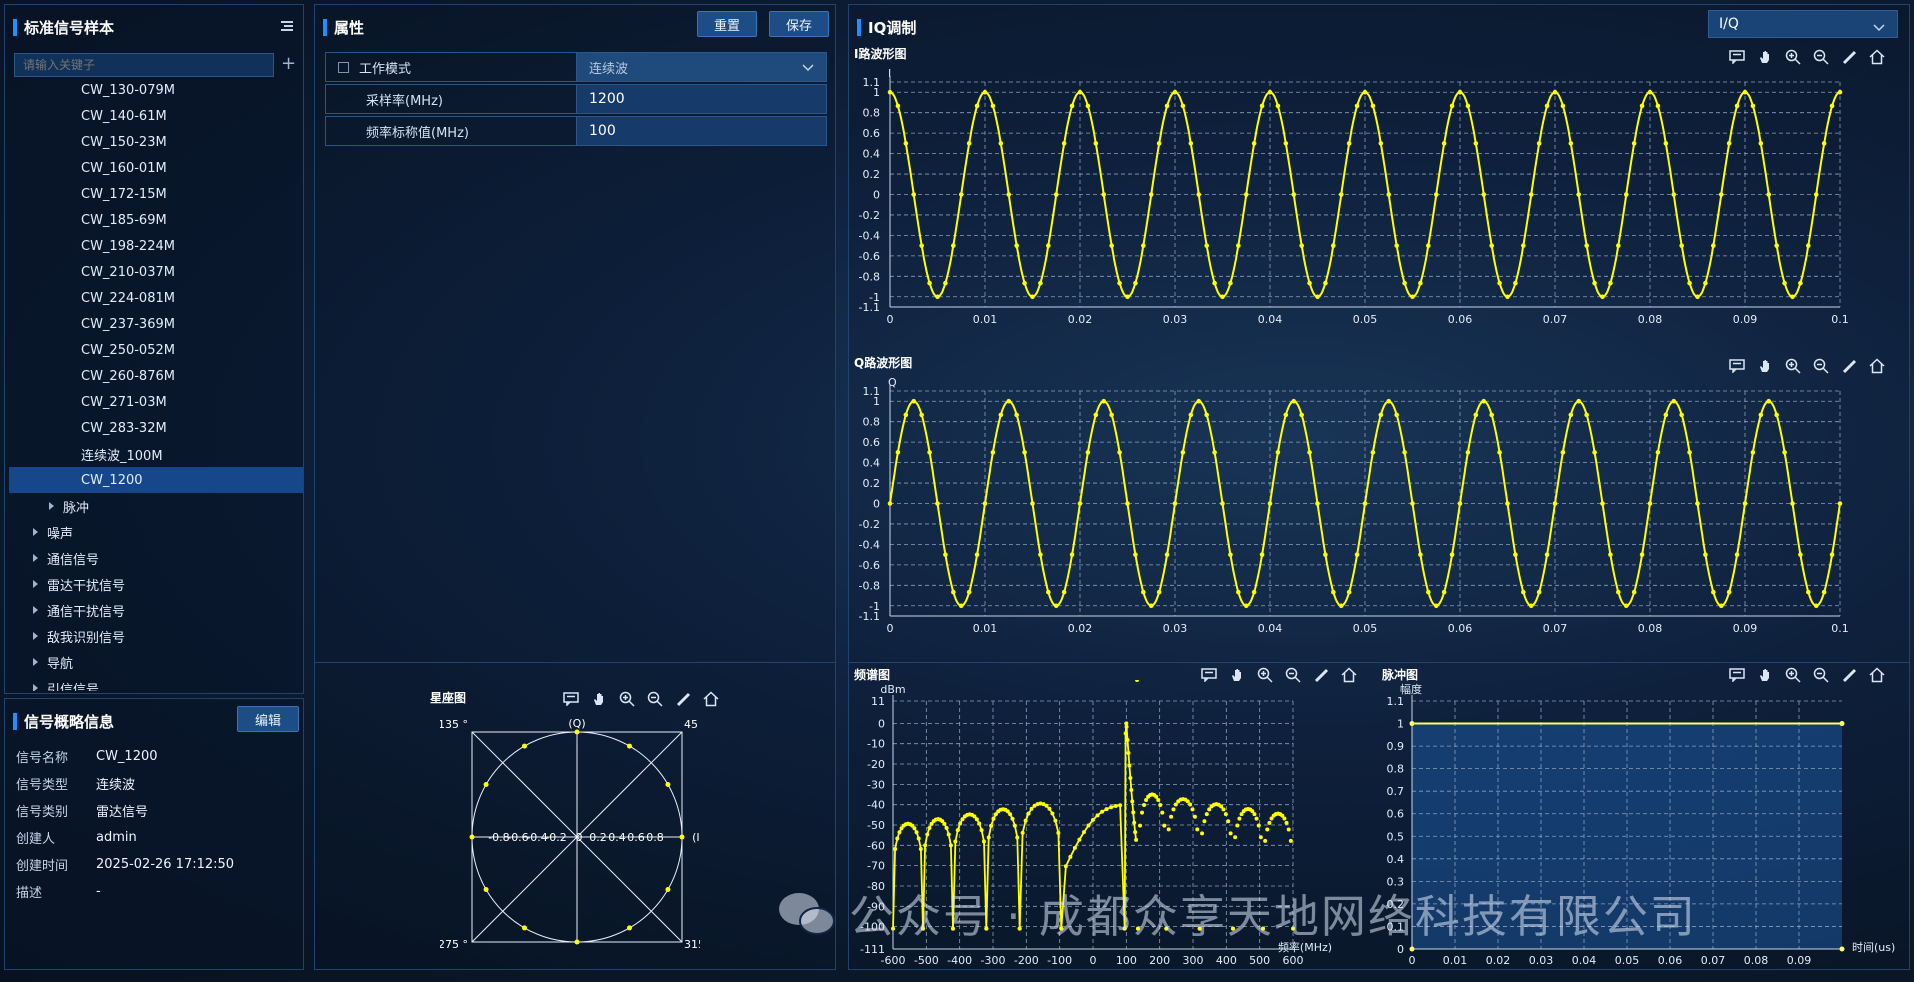 This screenshot has width=1914, height=982. What do you see at coordinates (575, 662) in the screenshot?
I see `divider-left` at bounding box center [575, 662].